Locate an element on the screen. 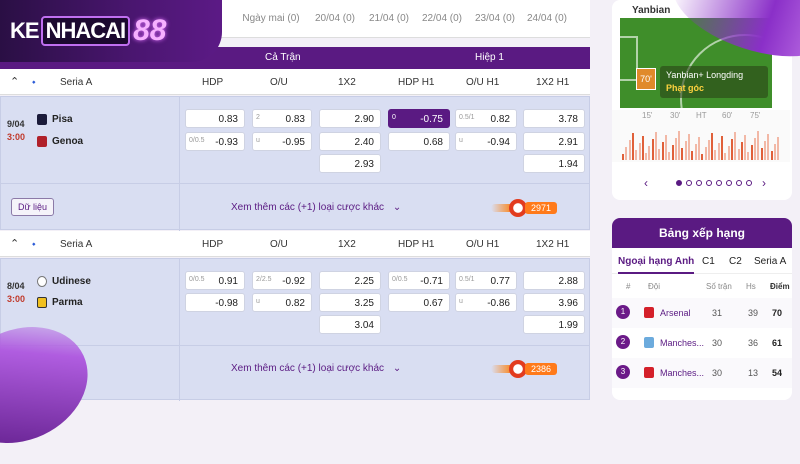 The height and width of the screenshot is (464, 800). full-match-header: Cả Trận is located at coordinates (283, 57).